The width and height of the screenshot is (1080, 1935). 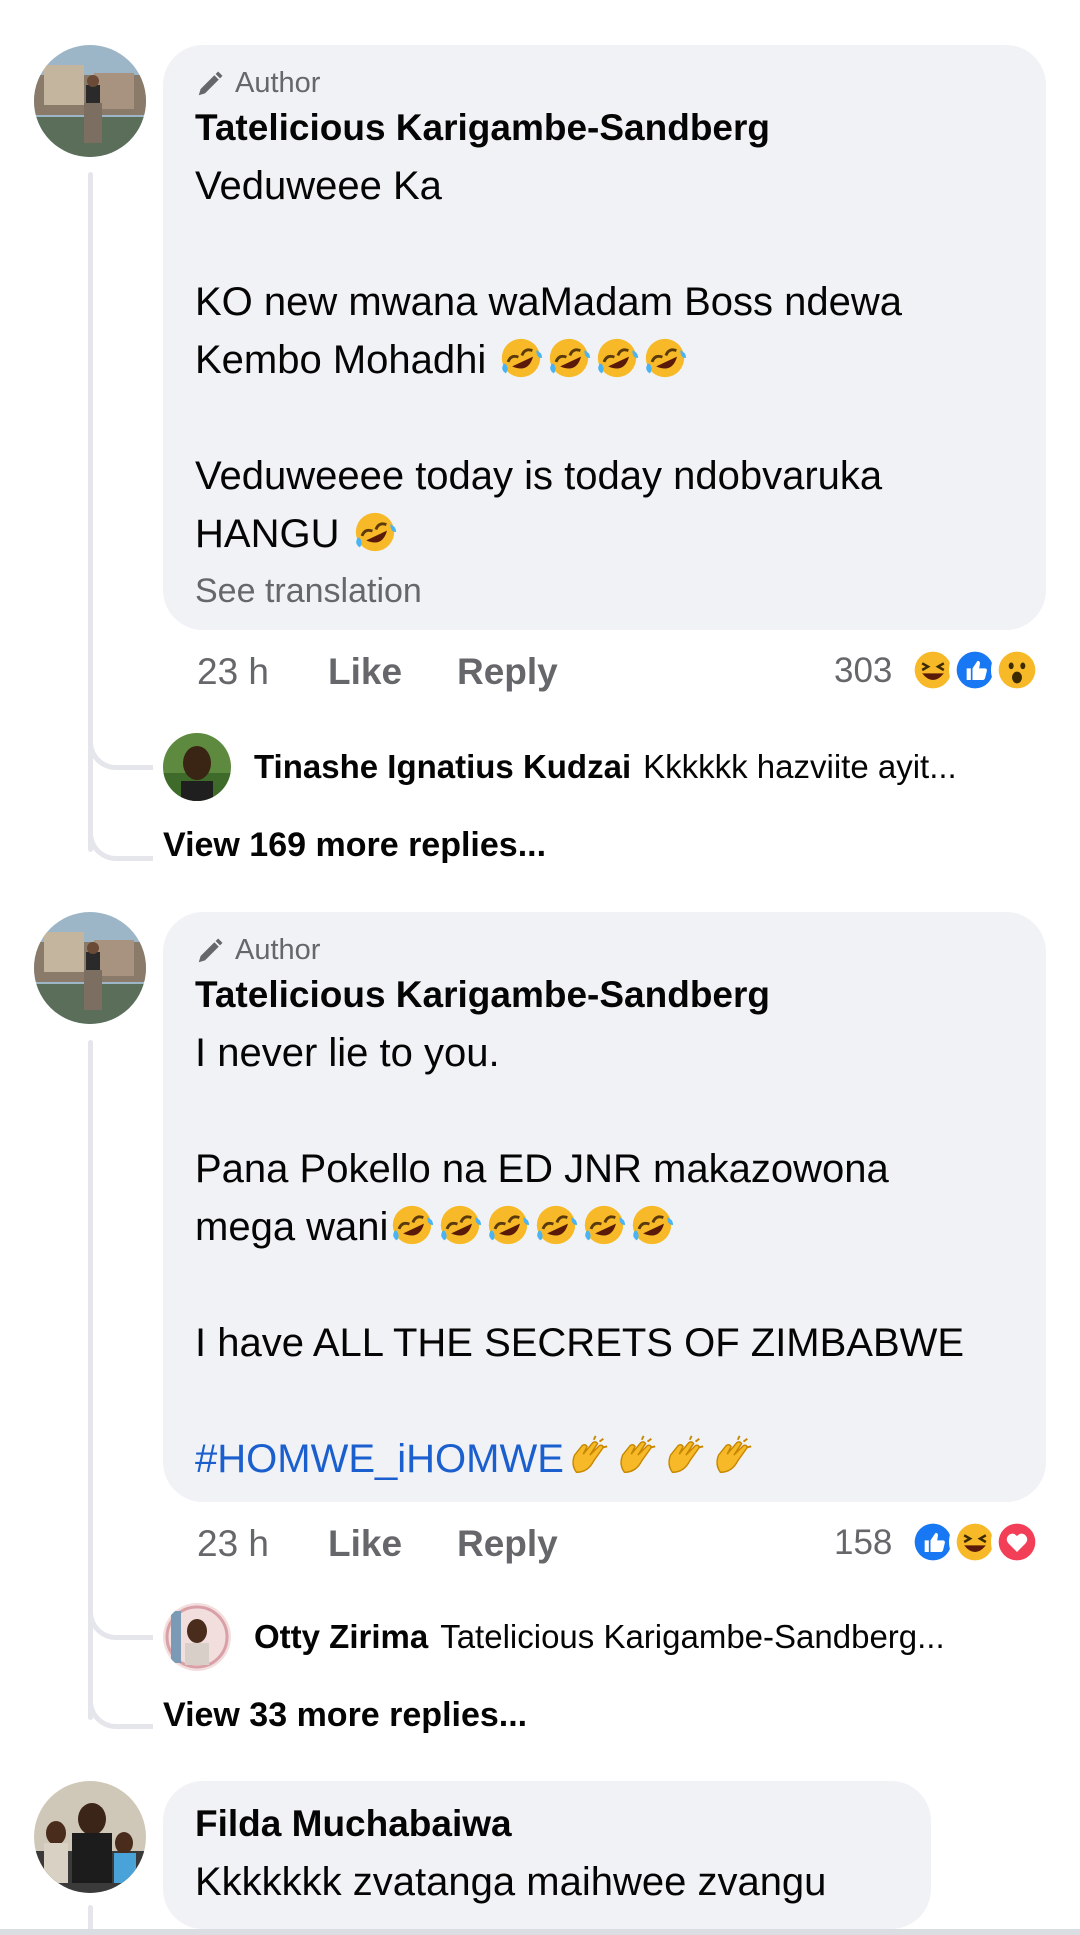 I want to click on reaction-count: 158, so click(x=863, y=1543).